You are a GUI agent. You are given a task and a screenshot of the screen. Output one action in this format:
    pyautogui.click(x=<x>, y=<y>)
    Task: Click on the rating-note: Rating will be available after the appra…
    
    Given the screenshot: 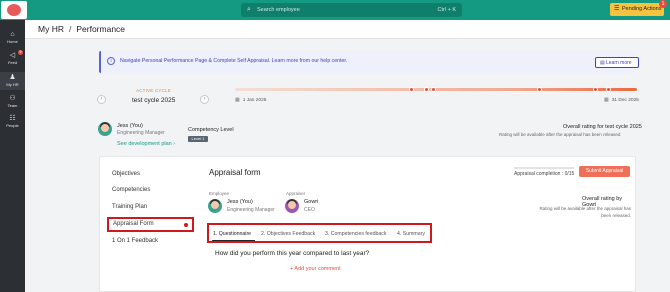 What is the action you would take?
    pyautogui.click(x=585, y=212)
    